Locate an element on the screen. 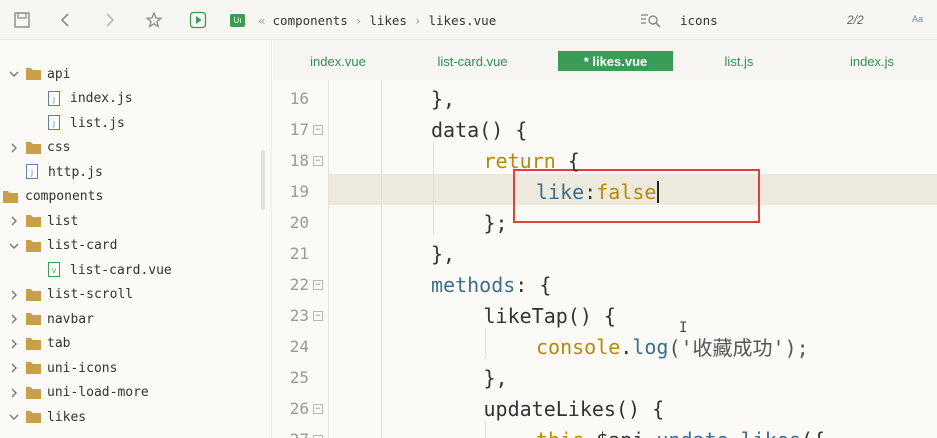  sidebar-item-components: components is located at coordinates (135, 197).